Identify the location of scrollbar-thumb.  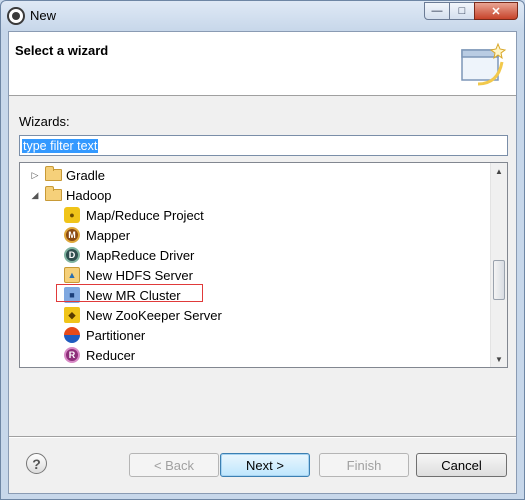
(499, 280).